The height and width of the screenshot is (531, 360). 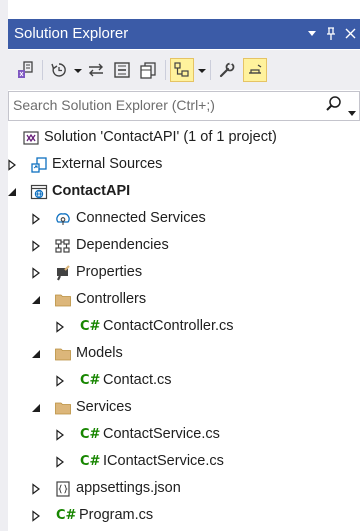 What do you see at coordinates (116, 515) in the screenshot?
I see `tree-item-label: Program.cs` at bounding box center [116, 515].